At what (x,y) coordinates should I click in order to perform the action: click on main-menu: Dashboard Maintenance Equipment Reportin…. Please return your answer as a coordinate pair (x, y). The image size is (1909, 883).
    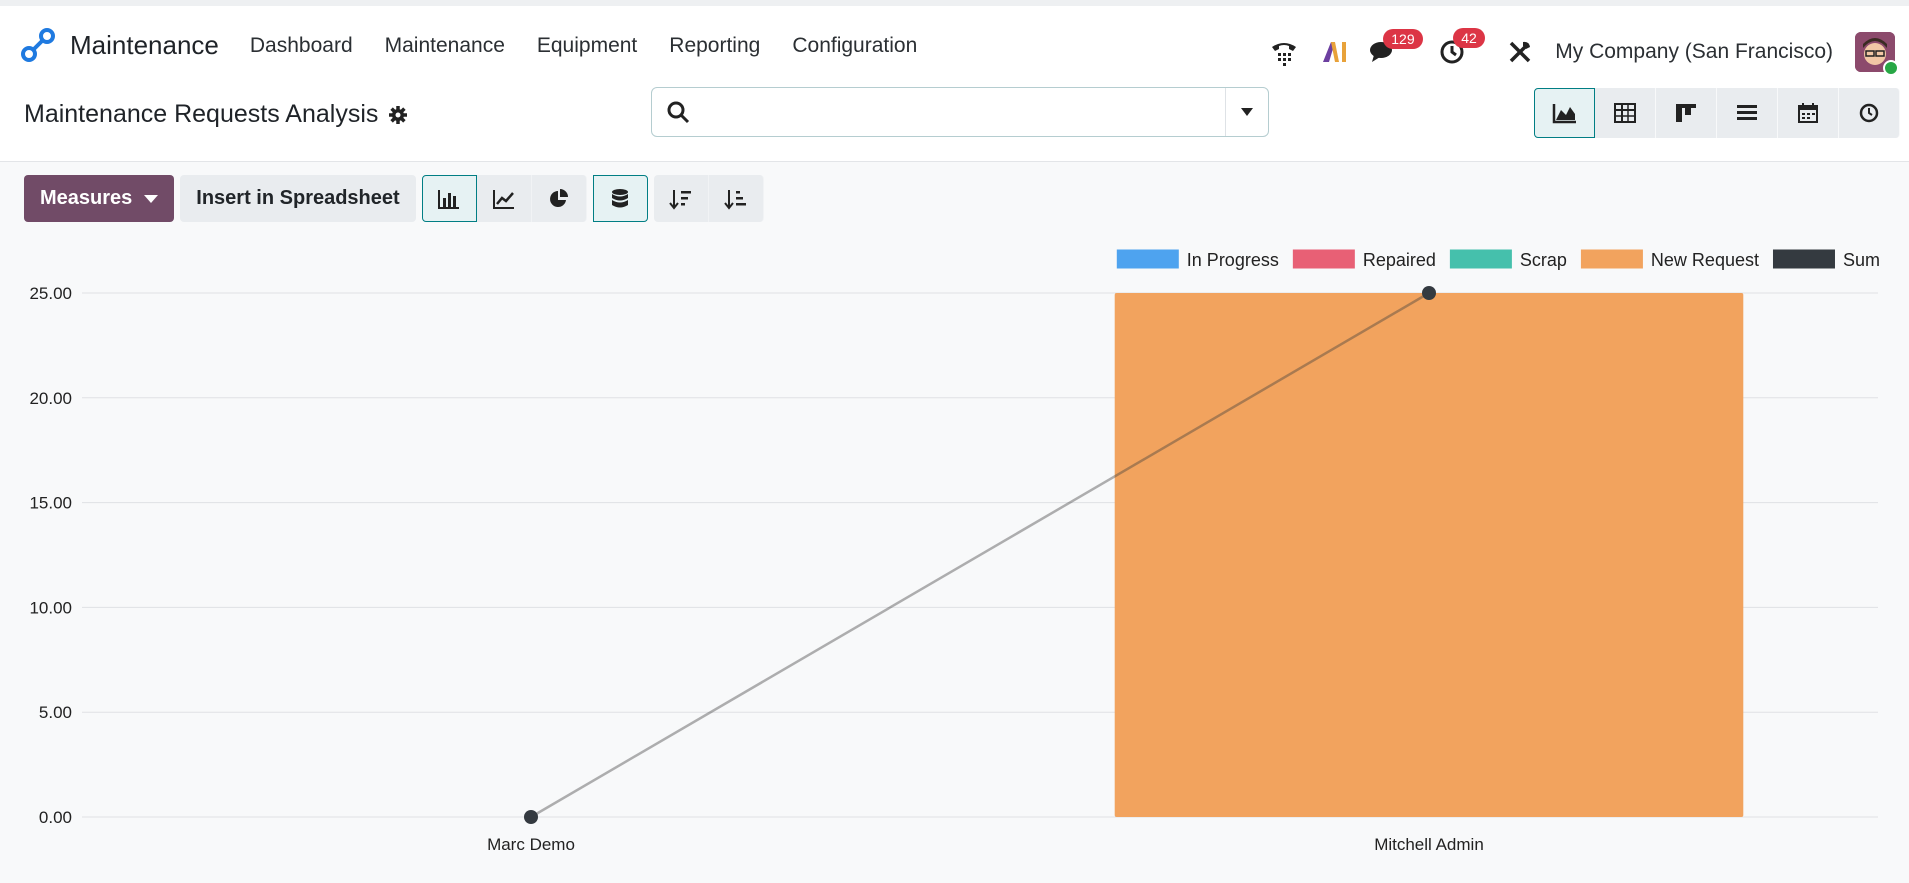
    Looking at the image, I should click on (599, 46).